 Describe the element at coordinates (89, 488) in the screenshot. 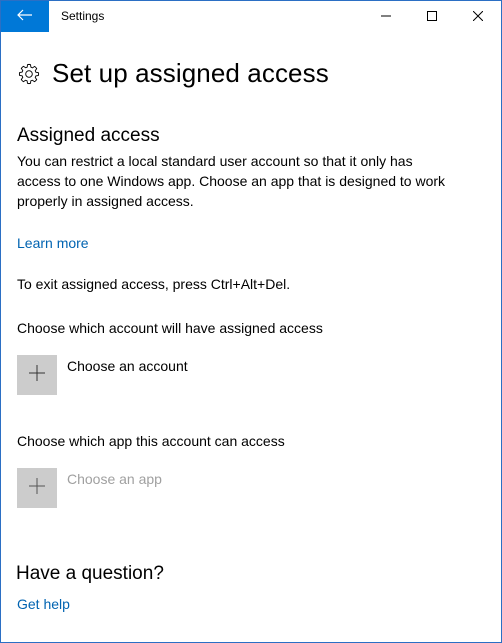

I see `choose-app-button: Choose an app` at that location.